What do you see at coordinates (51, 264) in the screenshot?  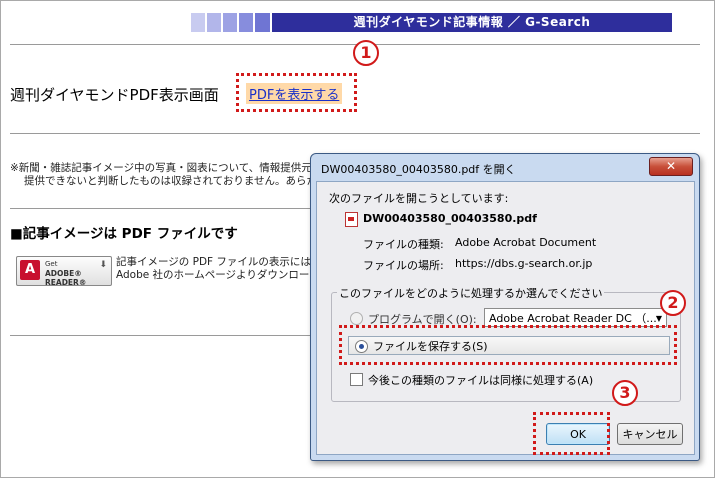 I see `badge-get-label: Get` at bounding box center [51, 264].